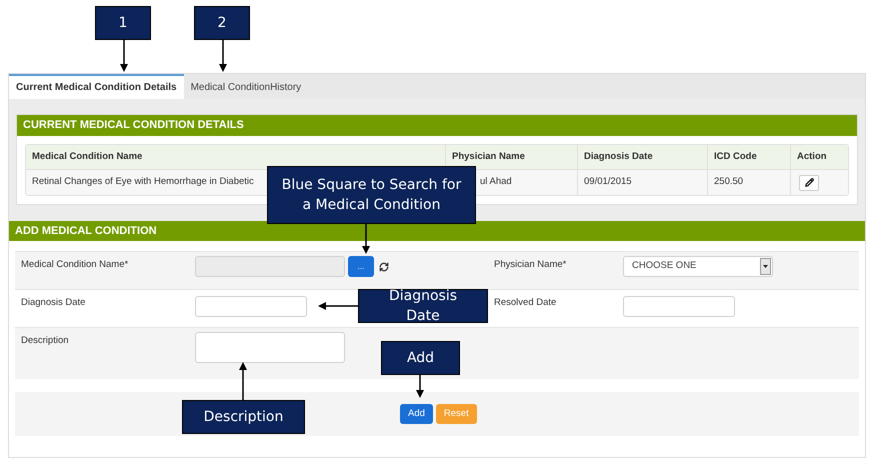  I want to click on description-field, so click(270, 347).